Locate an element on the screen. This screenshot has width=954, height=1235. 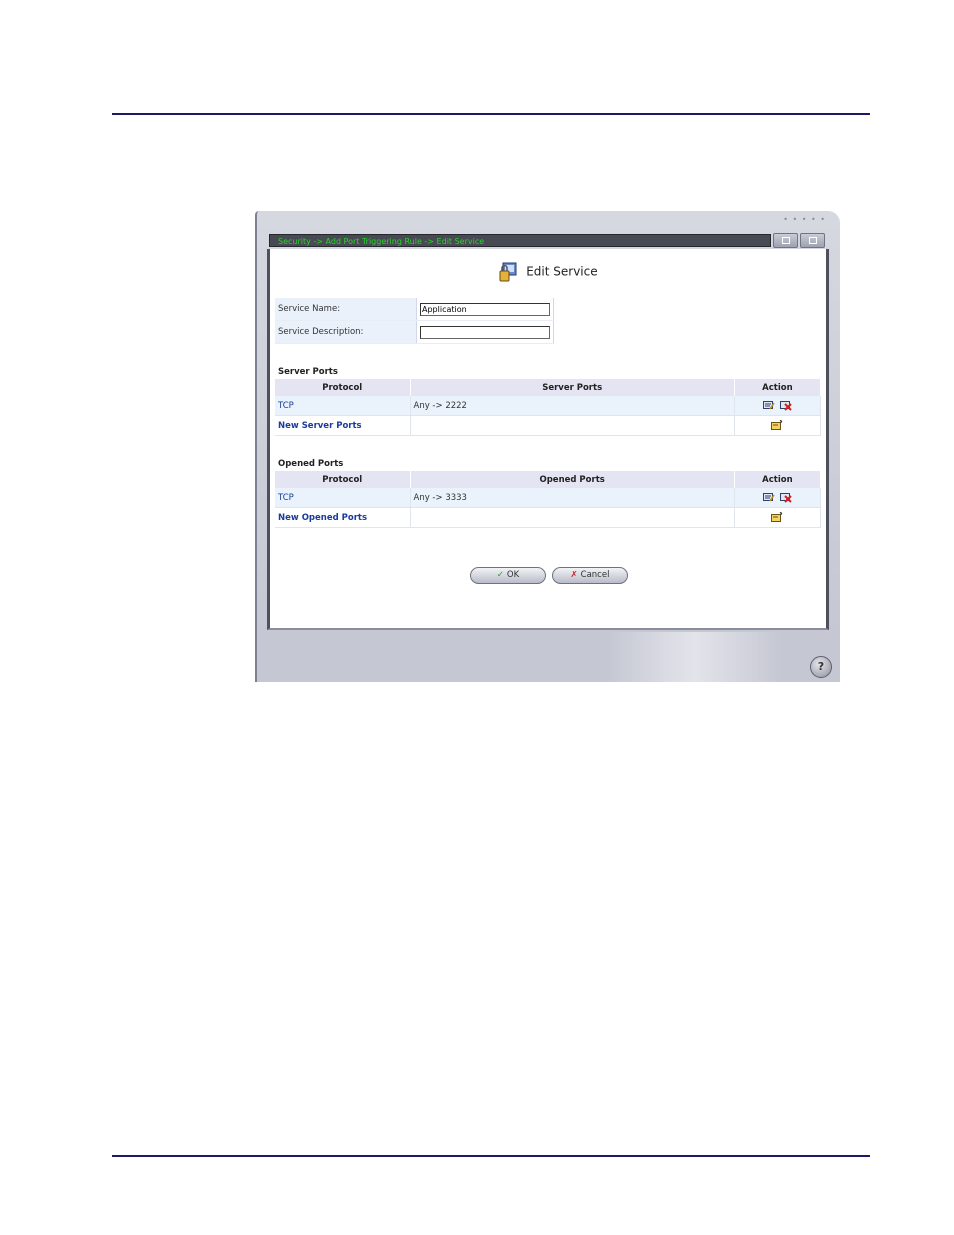
page-title: Edit Service is located at coordinates (562, 271).